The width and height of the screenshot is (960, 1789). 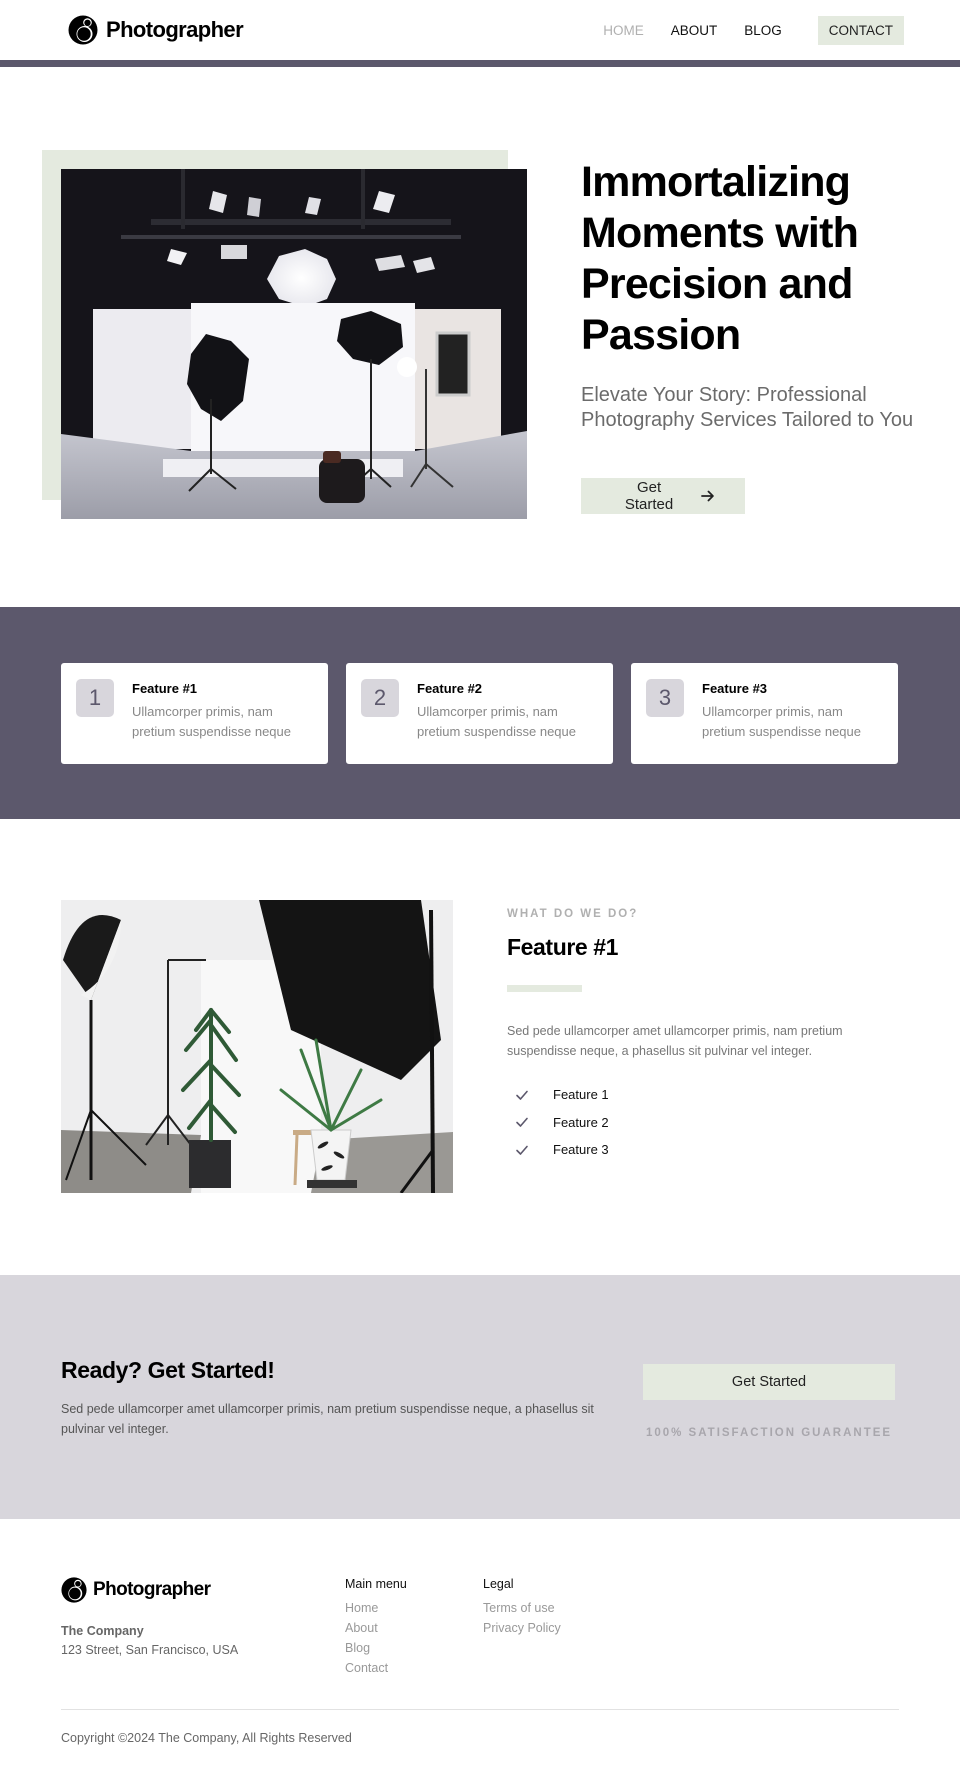 I want to click on footer-main-menu: Main menu Home About Blog Contact, so click(x=376, y=1627).